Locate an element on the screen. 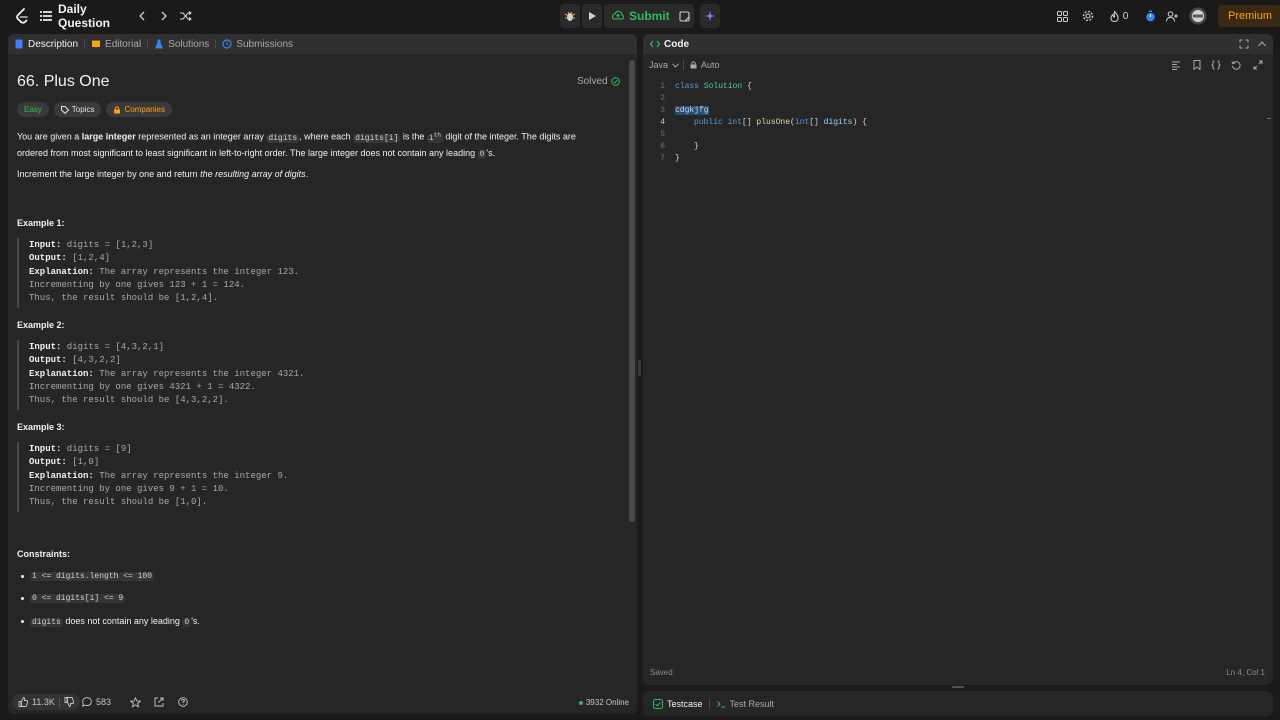  format-button is located at coordinates (1176, 65).